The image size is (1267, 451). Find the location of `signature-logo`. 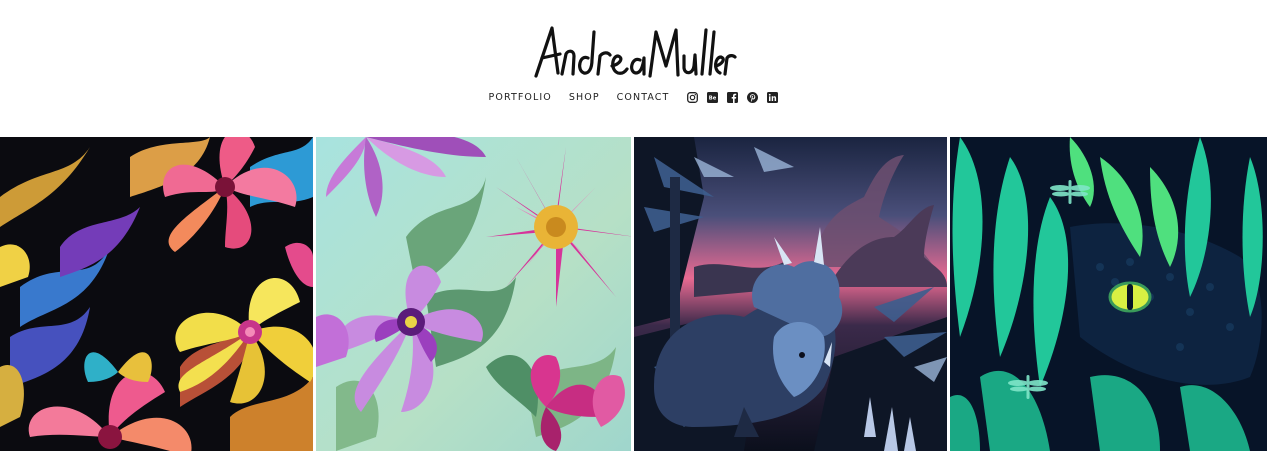

signature-logo is located at coordinates (635, 52).